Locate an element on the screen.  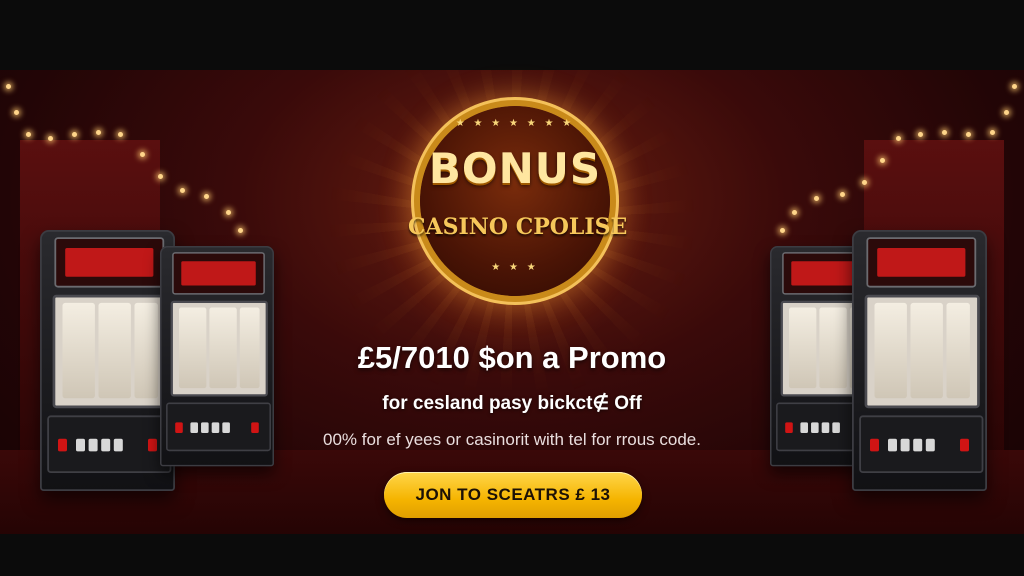
bonus-badge: ★ ★ ★ ★ ★ ★ ★ BONUS CASINO CPOLISE ★ ★ ★ is located at coordinates (517, 201).